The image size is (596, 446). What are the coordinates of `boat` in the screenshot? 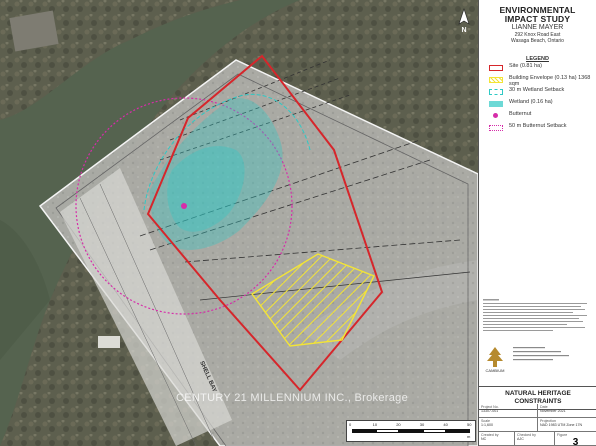 It's located at (109, 342).